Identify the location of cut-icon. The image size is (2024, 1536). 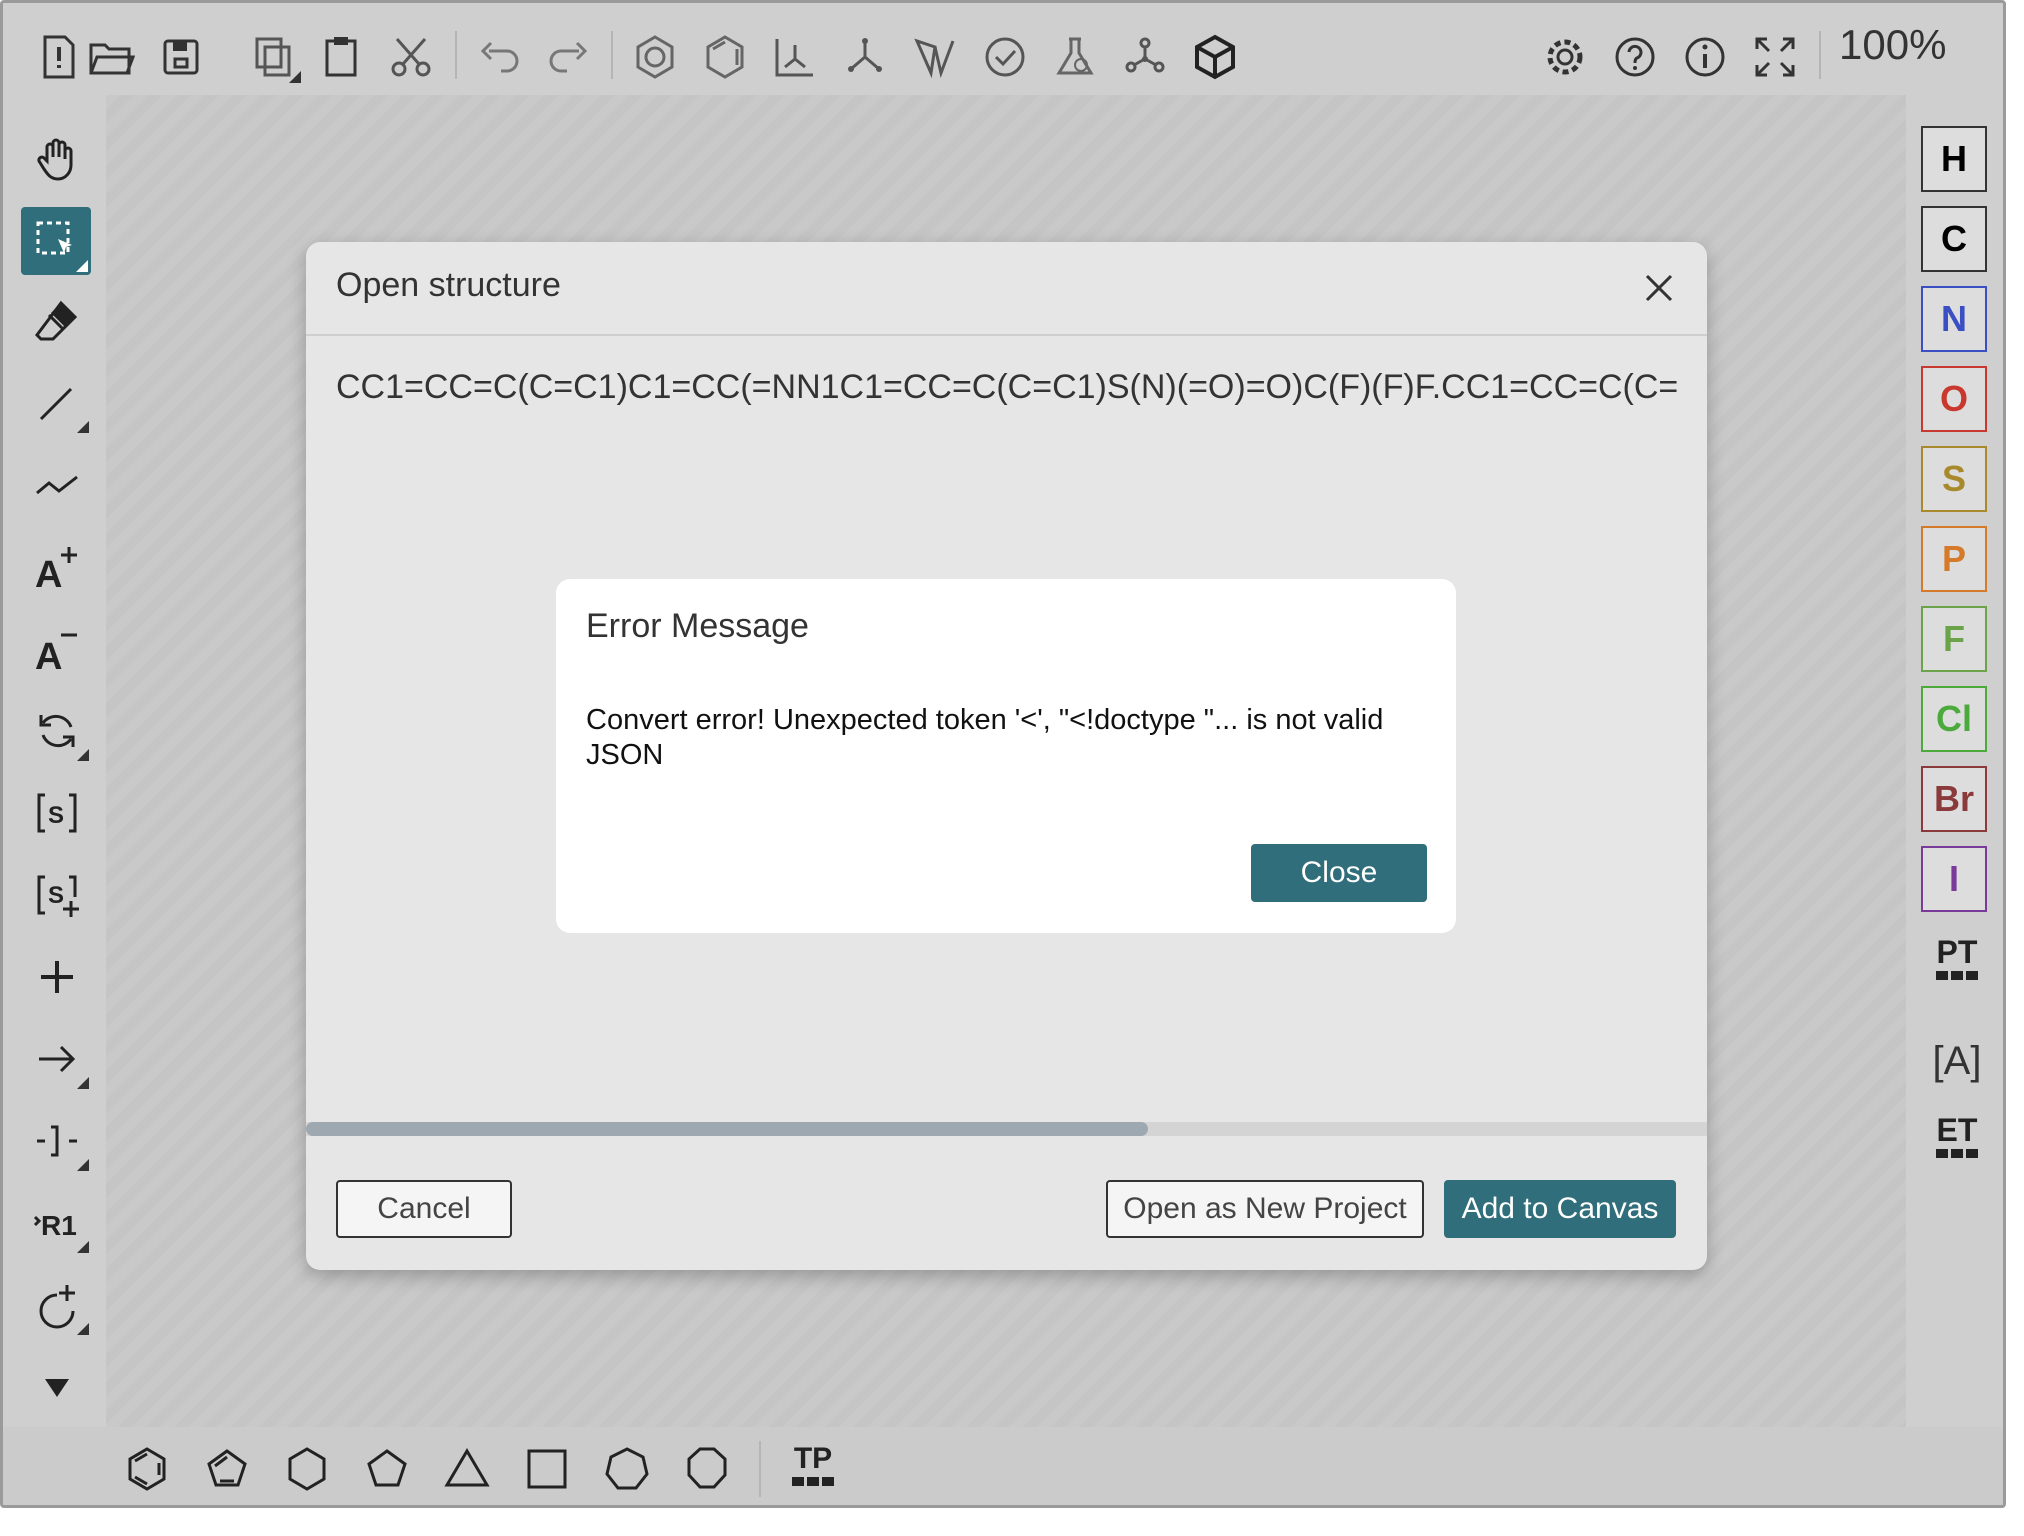
(411, 57).